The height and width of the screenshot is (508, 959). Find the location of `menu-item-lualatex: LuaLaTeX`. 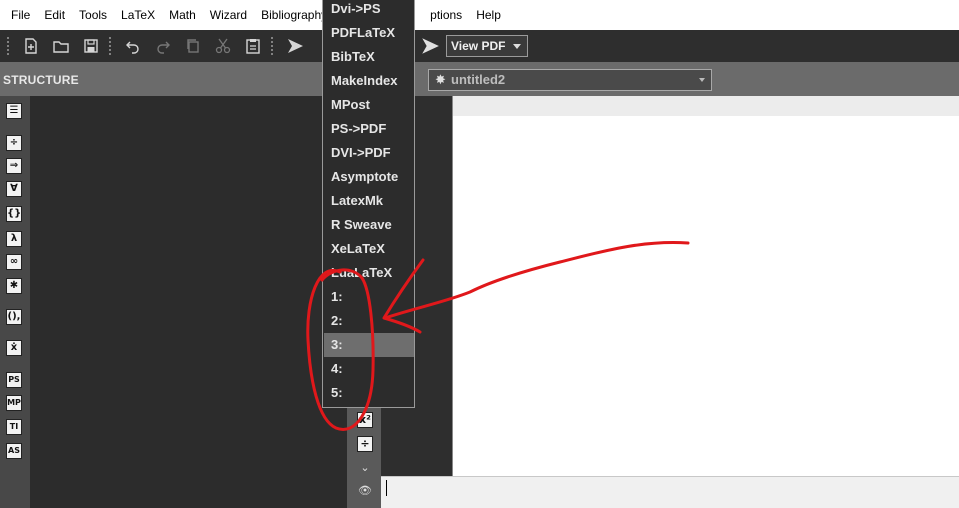

menu-item-lualatex: LuaLaTeX is located at coordinates (369, 273).